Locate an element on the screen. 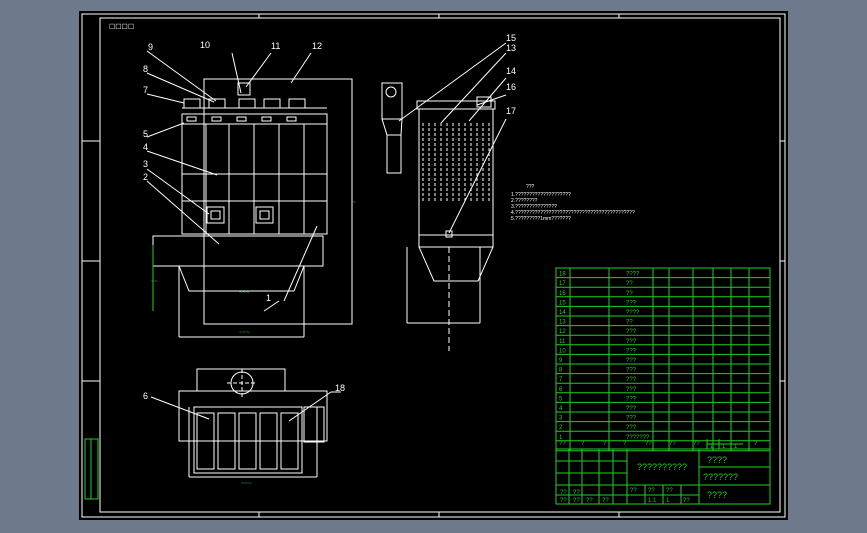  part-number: 6 is located at coordinates (561, 390).